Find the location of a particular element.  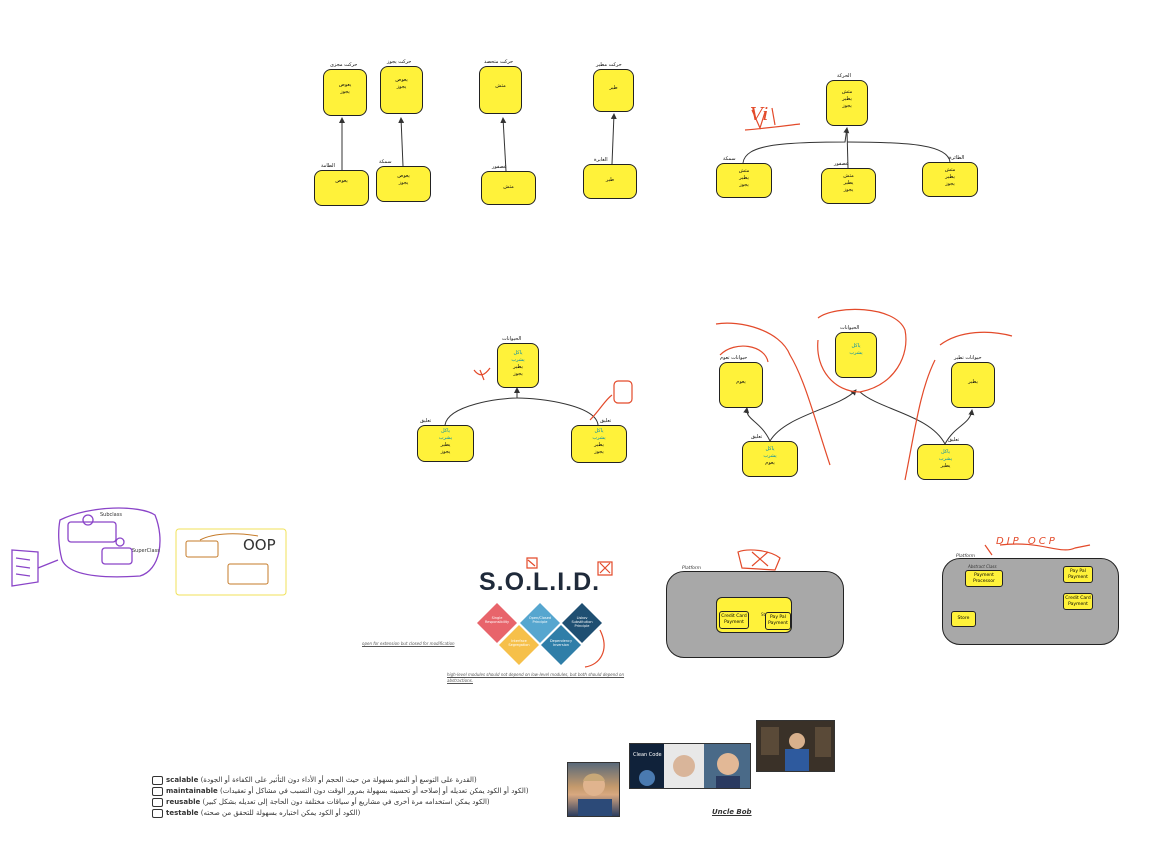

node-line: یاکل یشرب is located at coordinates (856, 349).